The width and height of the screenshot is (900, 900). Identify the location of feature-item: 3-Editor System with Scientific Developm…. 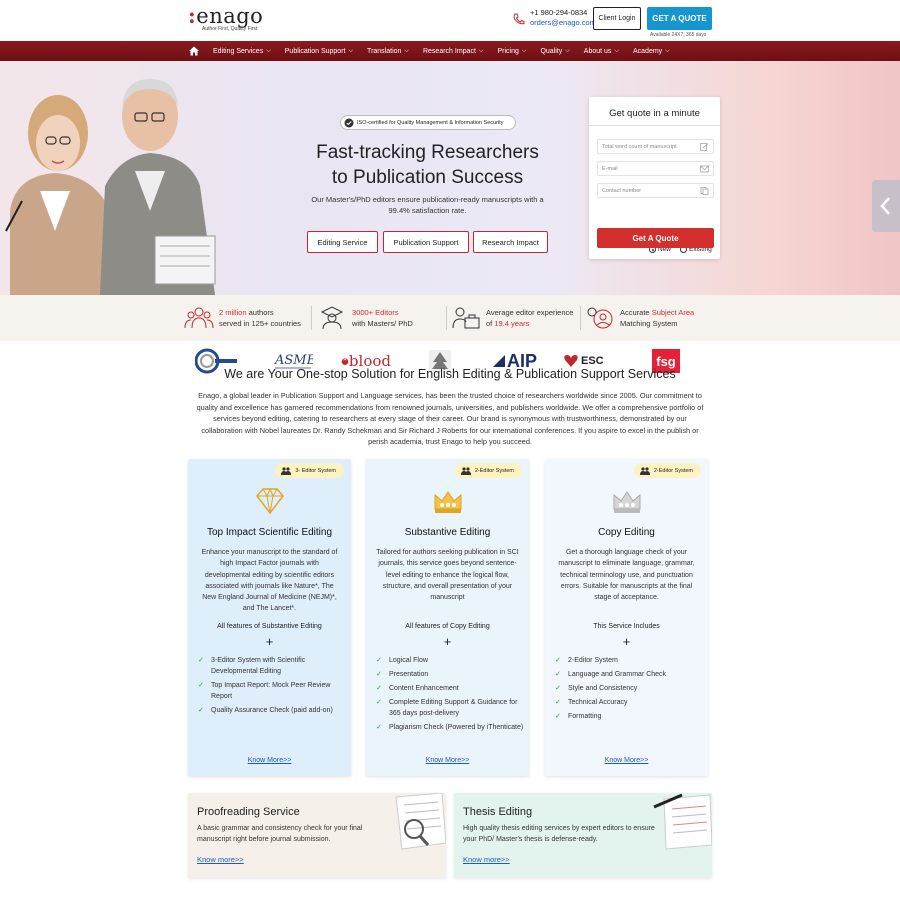
(272, 666).